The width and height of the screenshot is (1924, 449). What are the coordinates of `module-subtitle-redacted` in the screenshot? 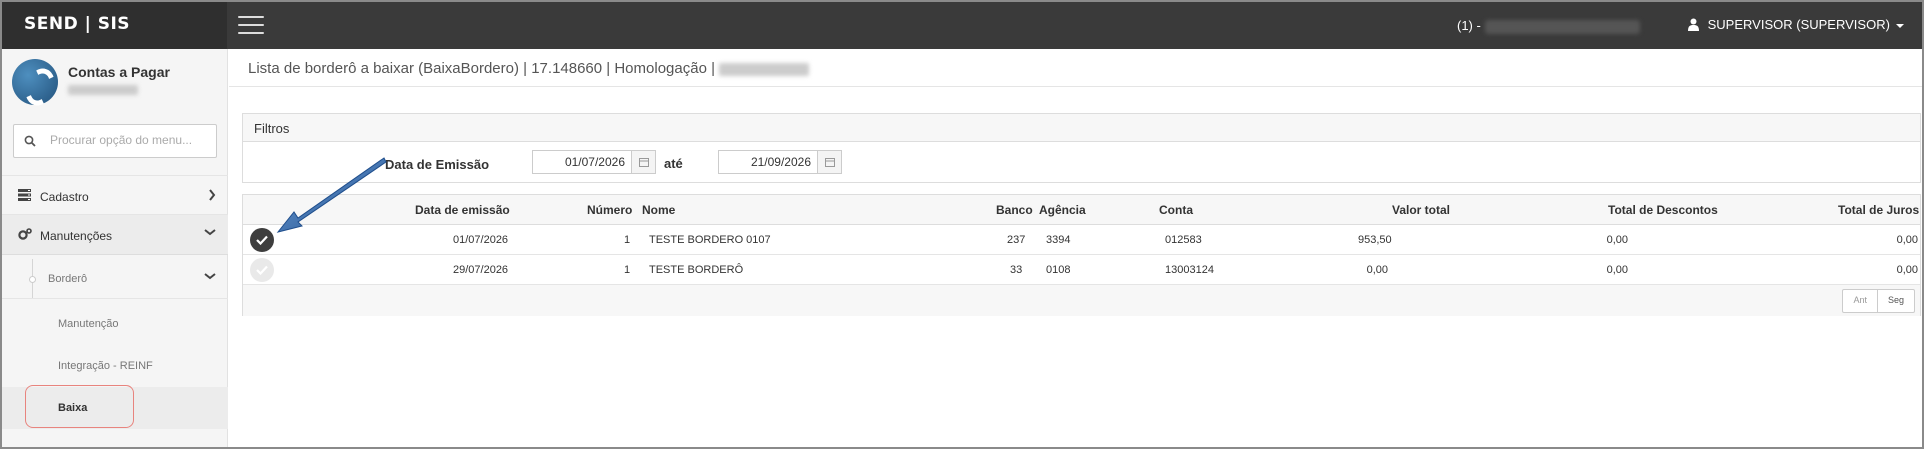 It's located at (103, 90).